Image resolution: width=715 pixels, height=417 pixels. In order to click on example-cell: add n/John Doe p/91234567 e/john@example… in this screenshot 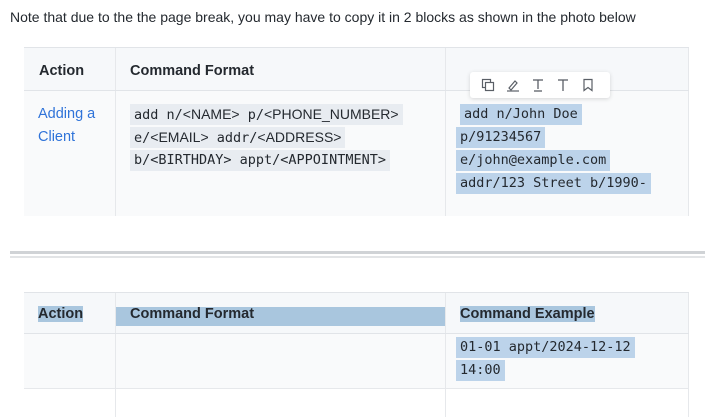, I will do `click(567, 153)`.